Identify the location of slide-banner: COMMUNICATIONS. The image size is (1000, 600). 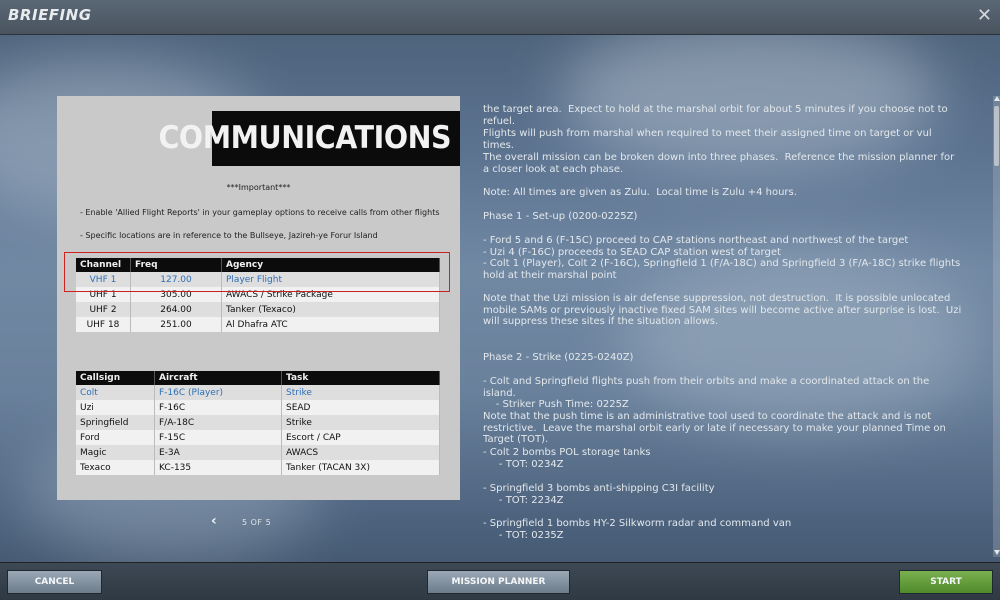
(258, 138).